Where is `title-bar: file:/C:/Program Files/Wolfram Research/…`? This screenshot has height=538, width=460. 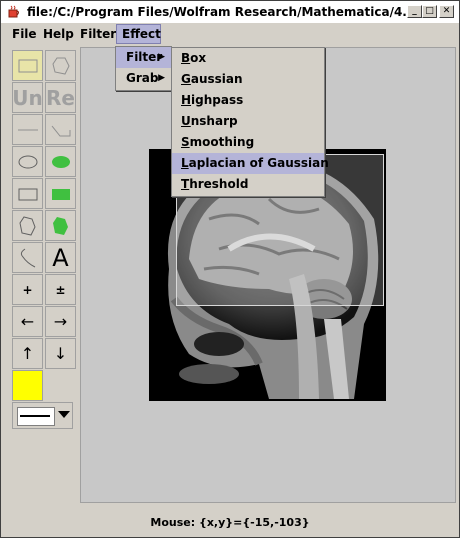
title-bar: file:/C:/Program Files/Wolfram Research/… is located at coordinates (230, 12).